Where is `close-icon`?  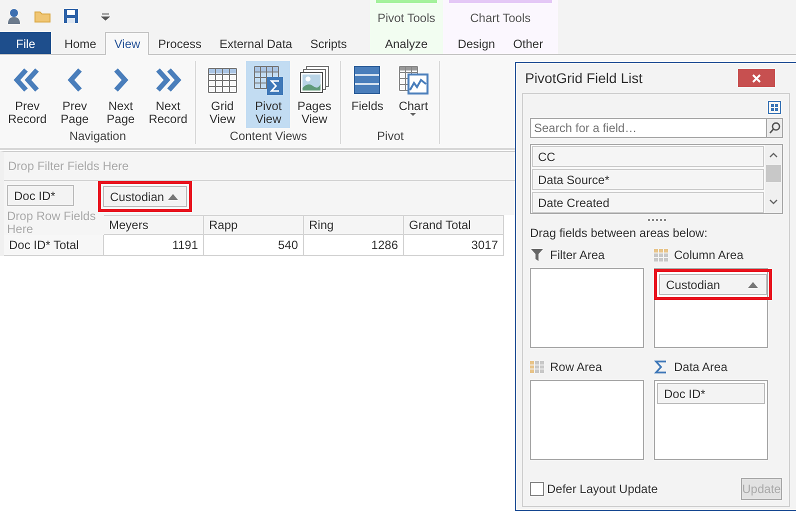 close-icon is located at coordinates (756, 78).